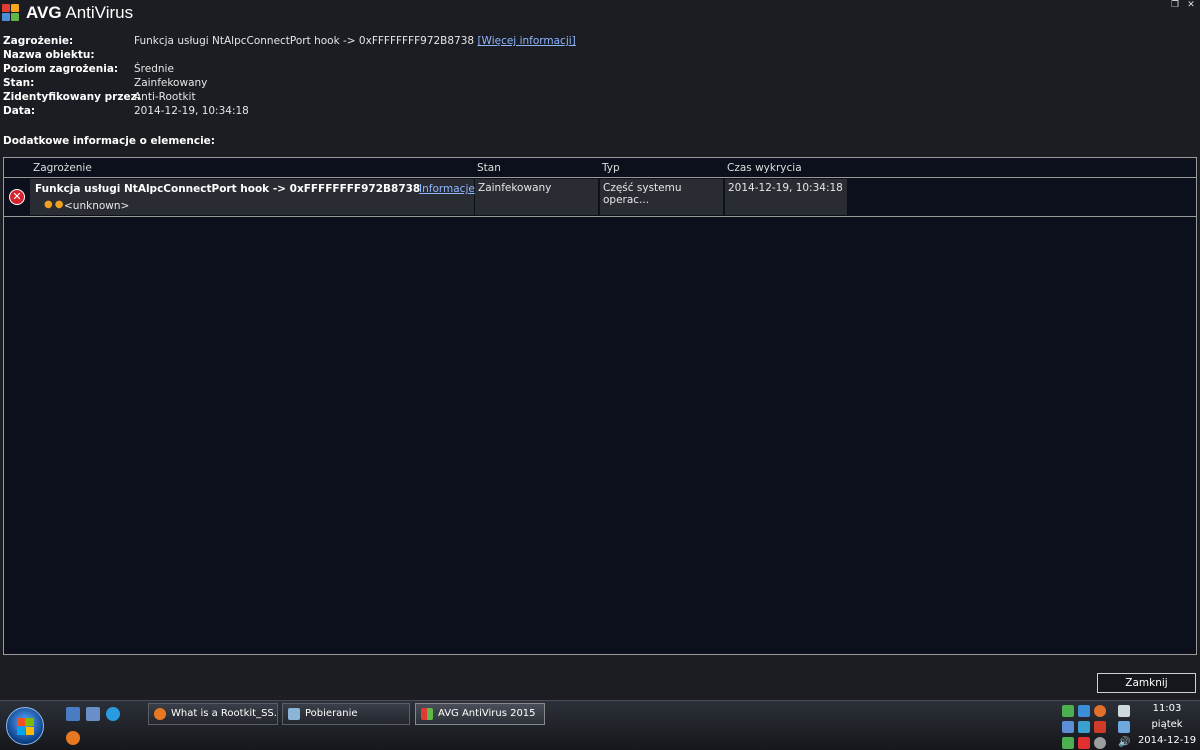 This screenshot has height=750, width=1200. Describe the element at coordinates (1124, 727) in the screenshot. I see `network-icon` at that location.